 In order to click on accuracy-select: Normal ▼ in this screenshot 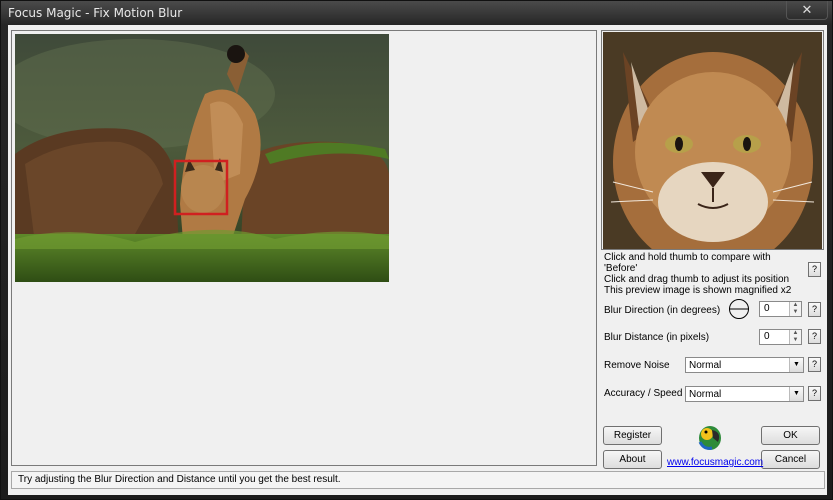, I will do `click(744, 394)`.